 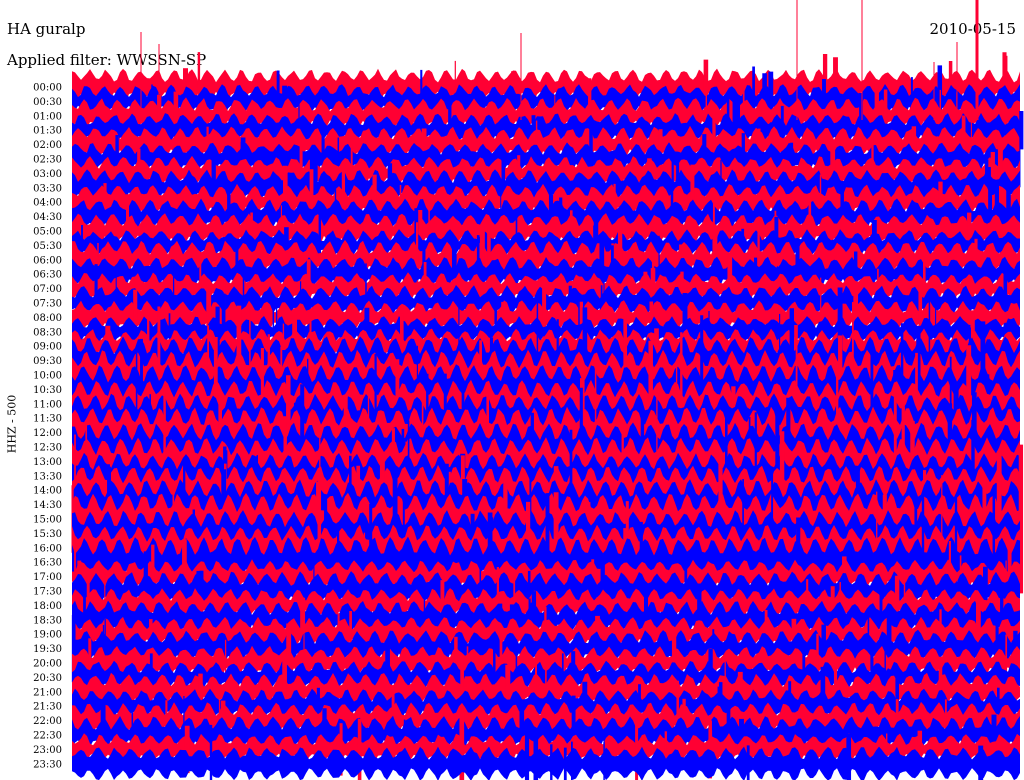 I want to click on row-label: 05:00, so click(x=47, y=232).